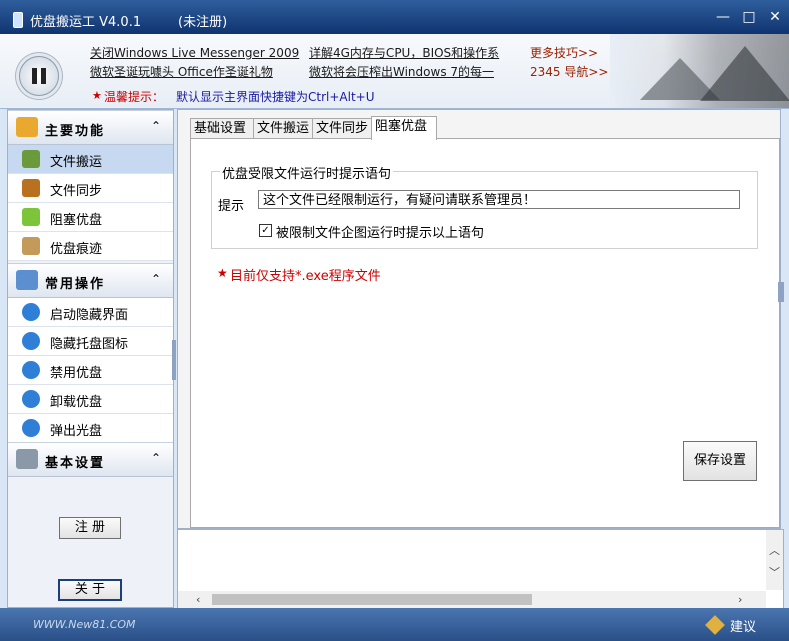  I want to click on section-label: 基本设置, so click(75, 463).